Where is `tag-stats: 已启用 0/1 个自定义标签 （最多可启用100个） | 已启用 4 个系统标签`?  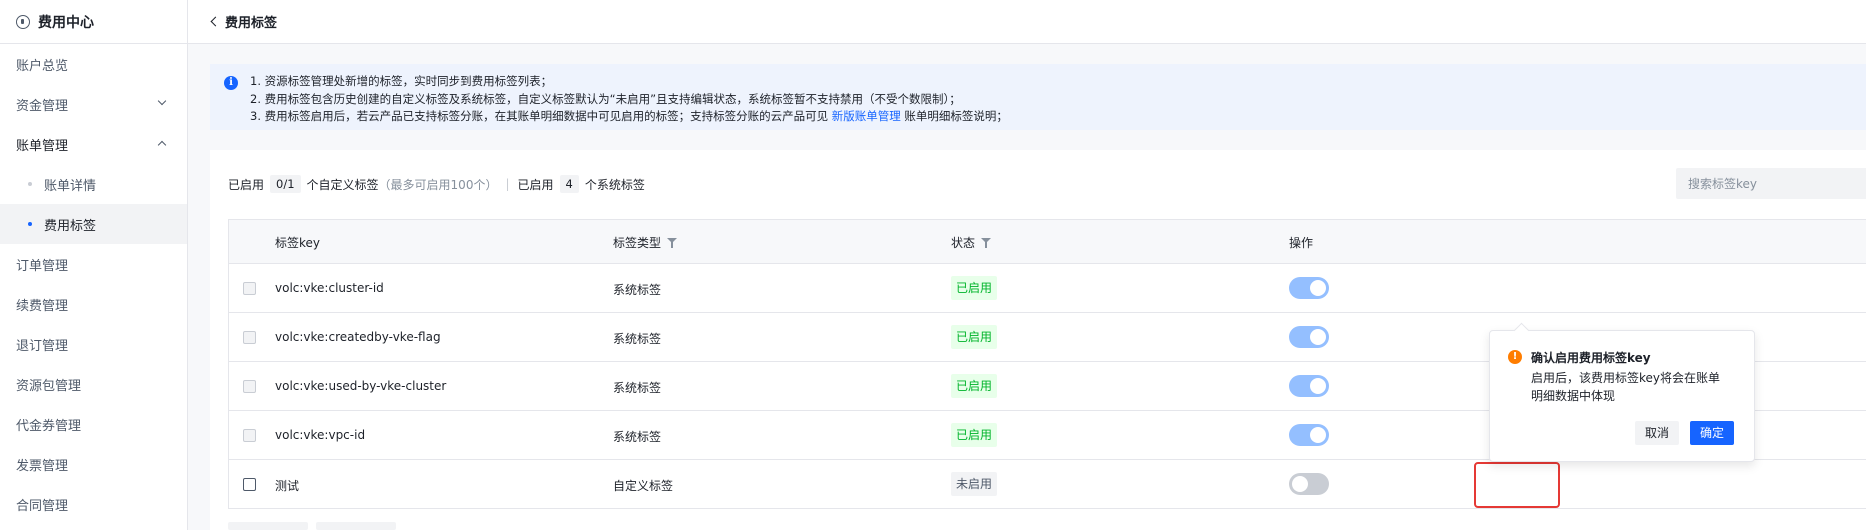
tag-stats: 已启用 0/1 个自定义标签 （最多可启用100个） | 已启用 4 个系统标签 is located at coordinates (436, 184).